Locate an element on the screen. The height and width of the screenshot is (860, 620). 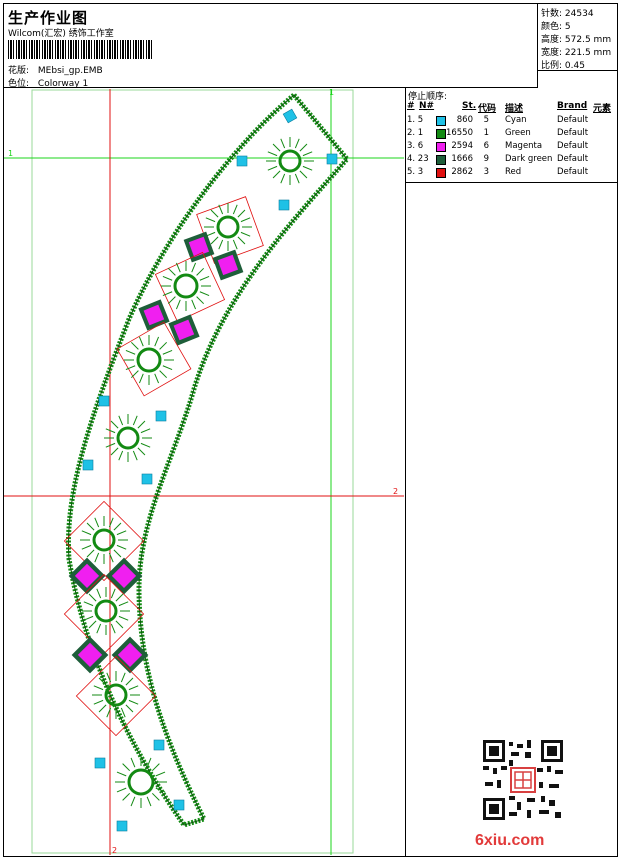
stop-cell-code: 6 is located at coordinates (486, 146).